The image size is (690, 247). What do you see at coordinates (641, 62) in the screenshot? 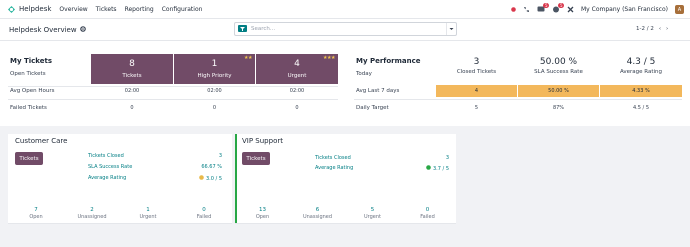
I see `avg-rating-value: 4.3 / 5` at bounding box center [641, 62].